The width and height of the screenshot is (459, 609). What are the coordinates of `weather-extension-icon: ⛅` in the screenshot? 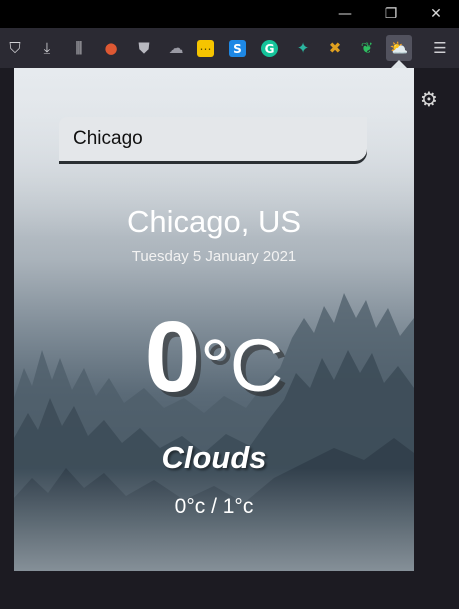 It's located at (399, 48).